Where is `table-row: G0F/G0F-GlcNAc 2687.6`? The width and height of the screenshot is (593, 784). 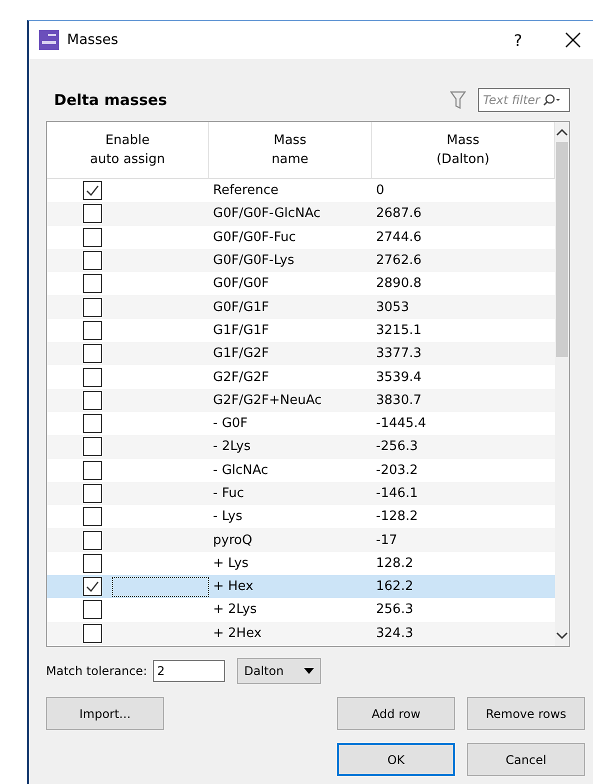
table-row: G0F/G0F-GlcNAc 2687.6 is located at coordinates (301, 214).